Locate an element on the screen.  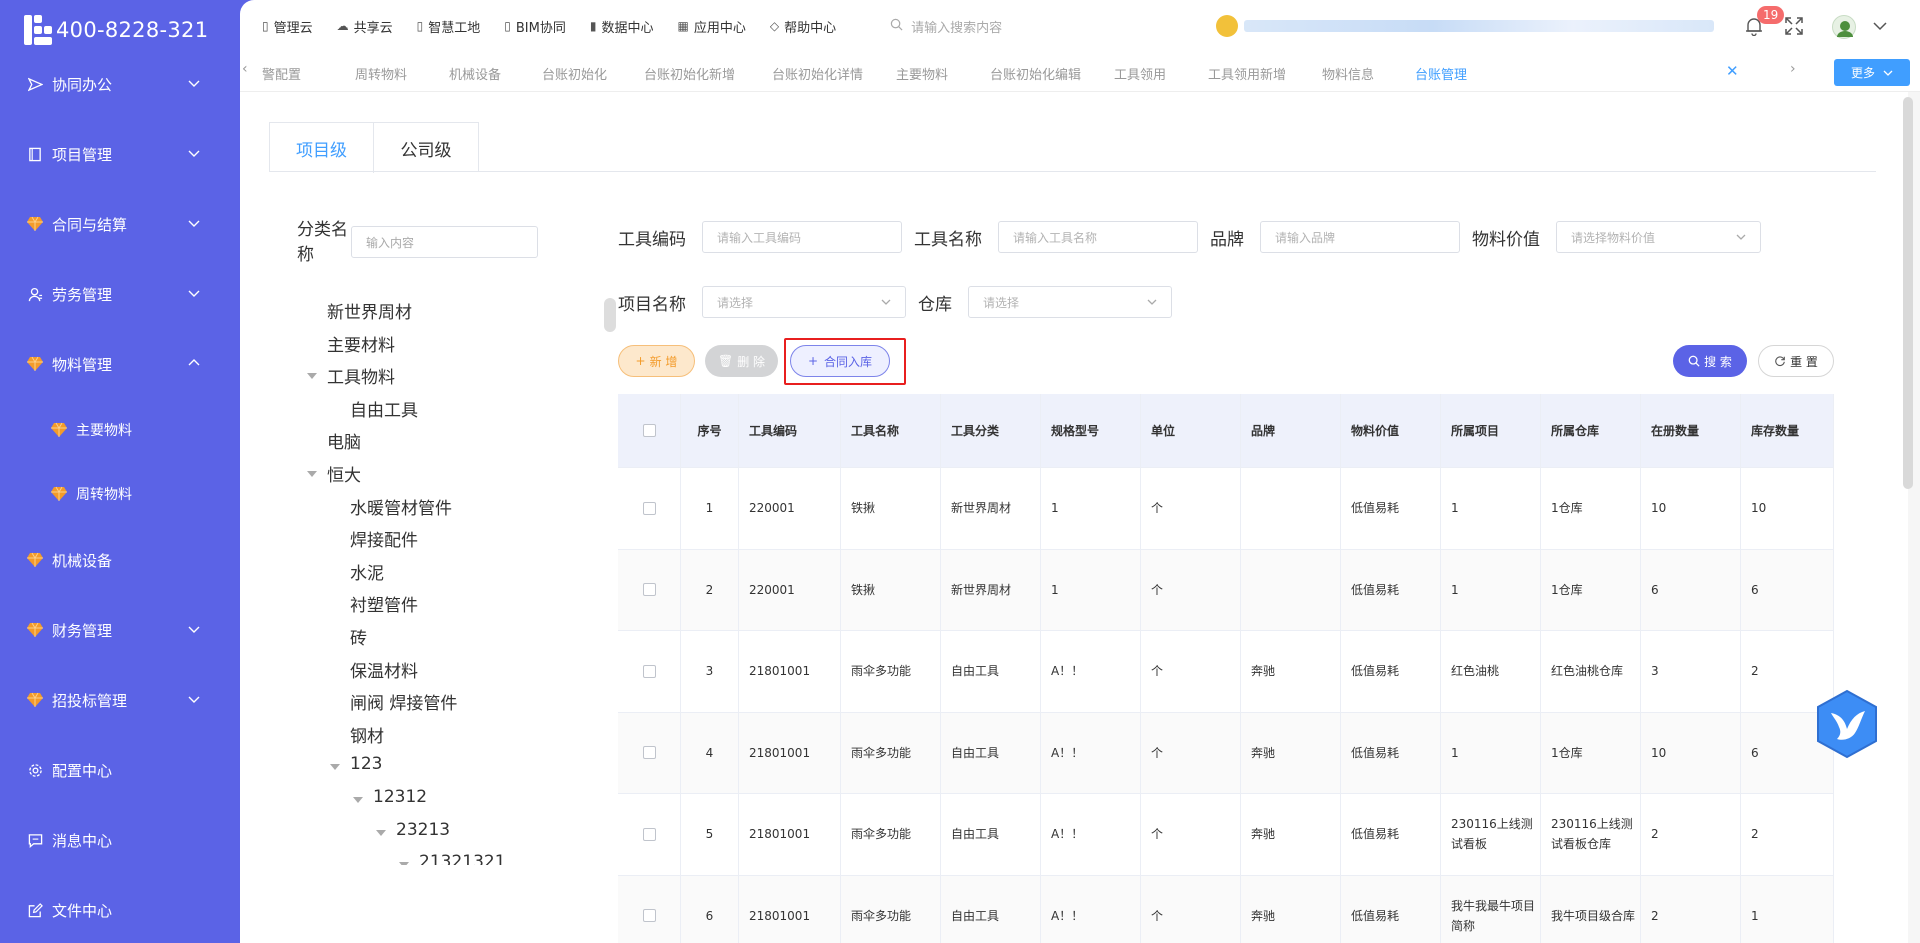
tab-4: 台账初始化新增 is located at coordinates (689, 73).